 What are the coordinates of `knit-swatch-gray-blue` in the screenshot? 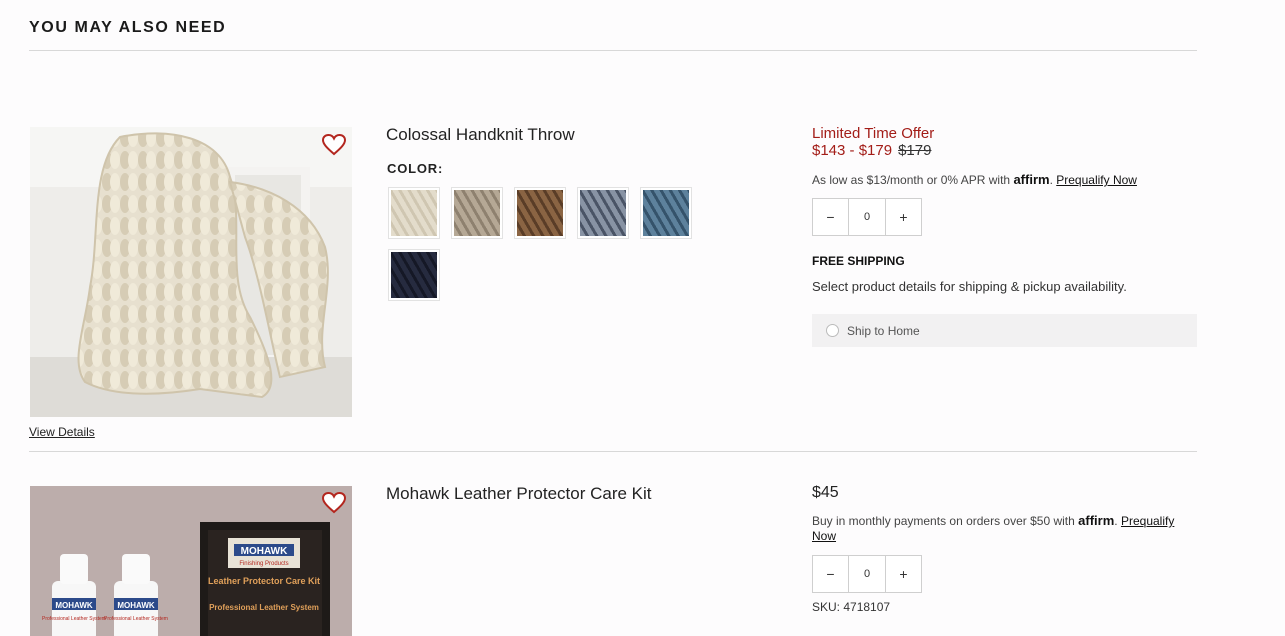 It's located at (603, 213).